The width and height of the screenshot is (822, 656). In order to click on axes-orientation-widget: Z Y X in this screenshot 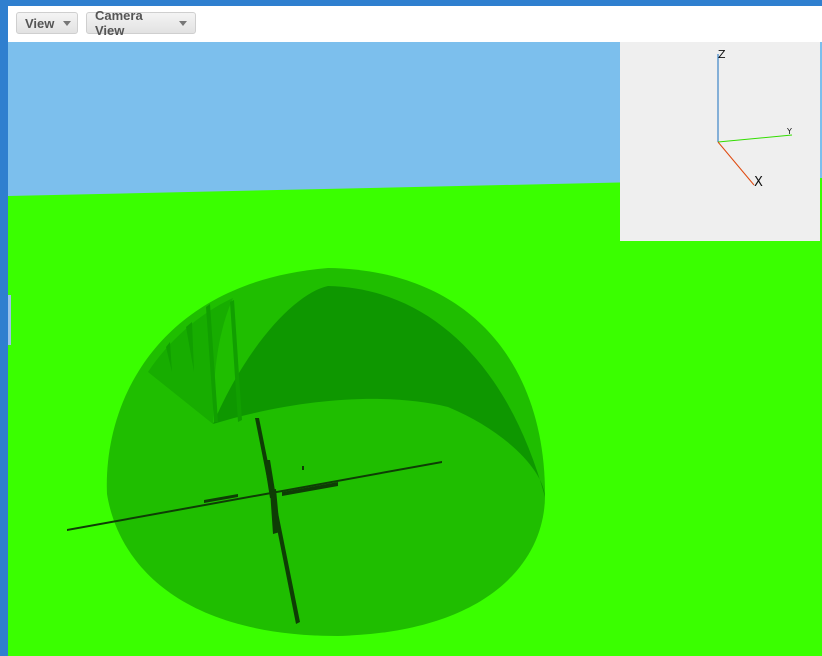, I will do `click(720, 141)`.